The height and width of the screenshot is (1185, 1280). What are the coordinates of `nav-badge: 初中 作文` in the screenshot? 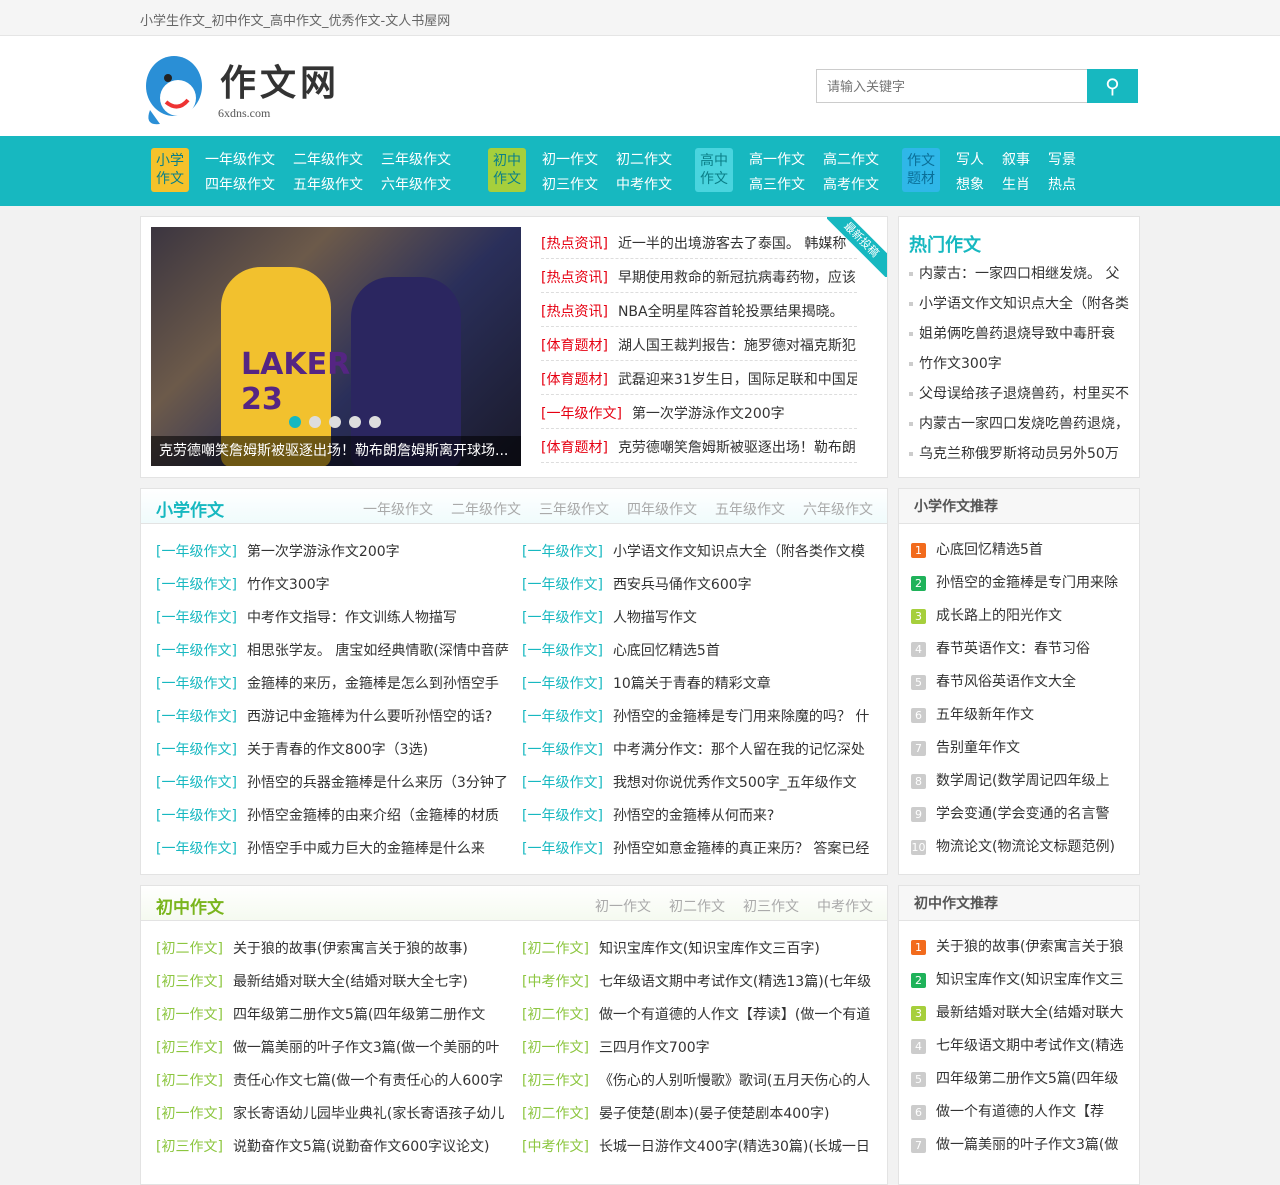 It's located at (507, 170).